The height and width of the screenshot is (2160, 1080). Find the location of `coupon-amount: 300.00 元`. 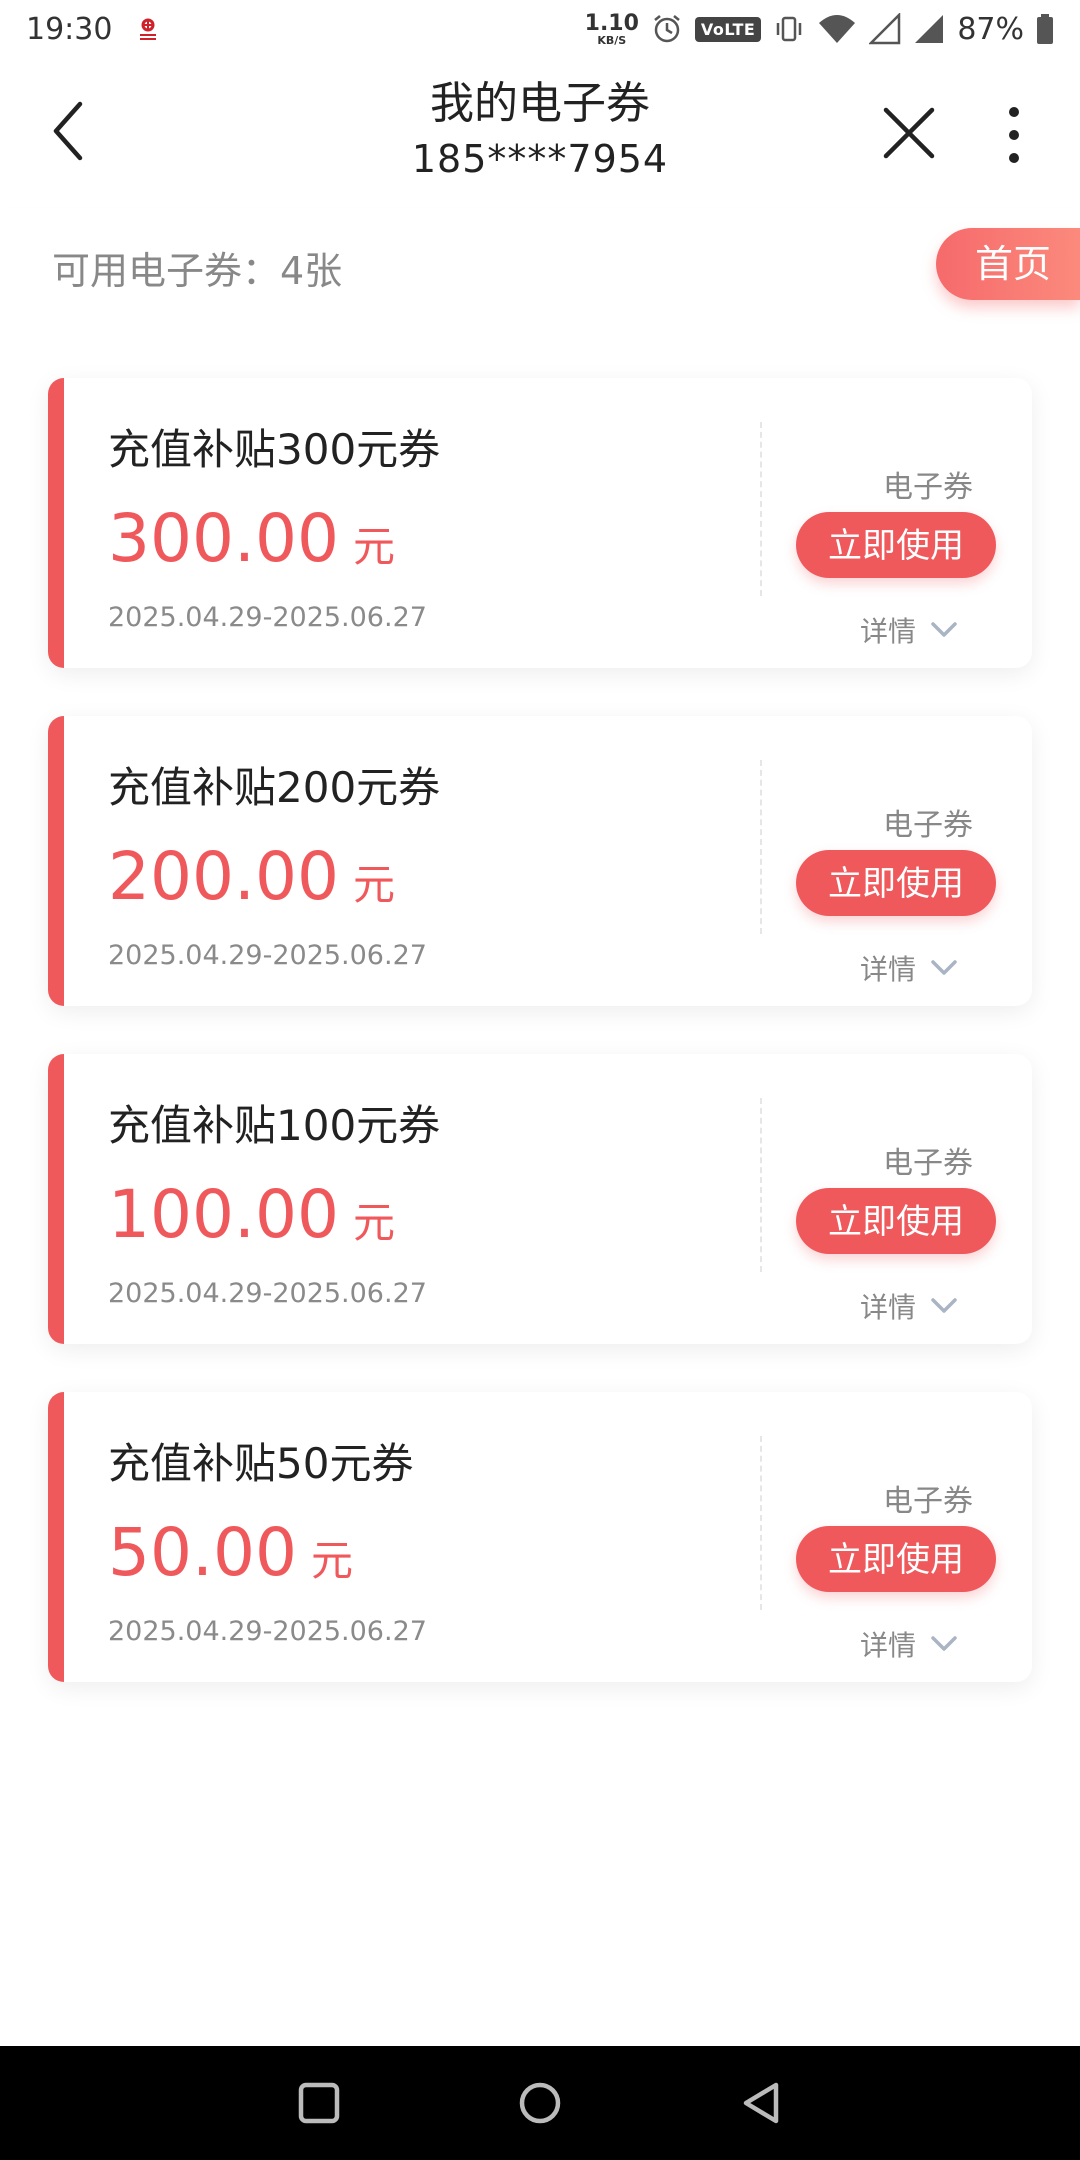

coupon-amount: 300.00 元 is located at coordinates (251, 538).